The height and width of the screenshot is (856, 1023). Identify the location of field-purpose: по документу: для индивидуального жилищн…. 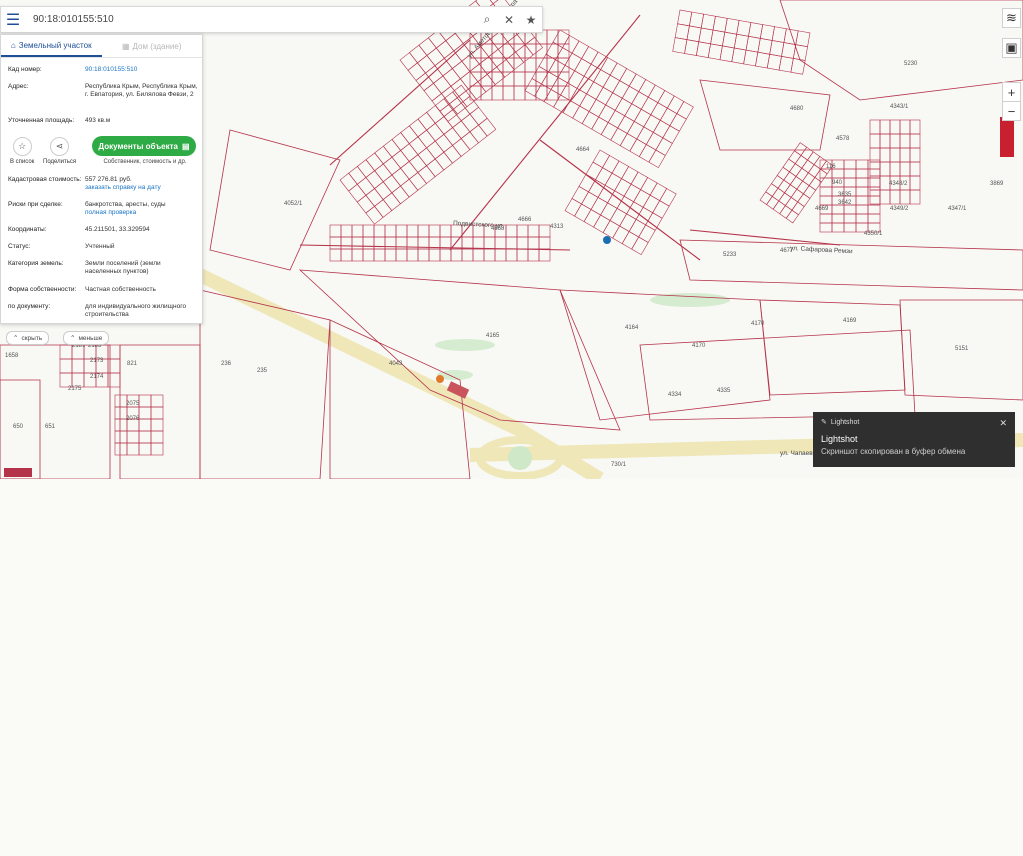
(97, 310).